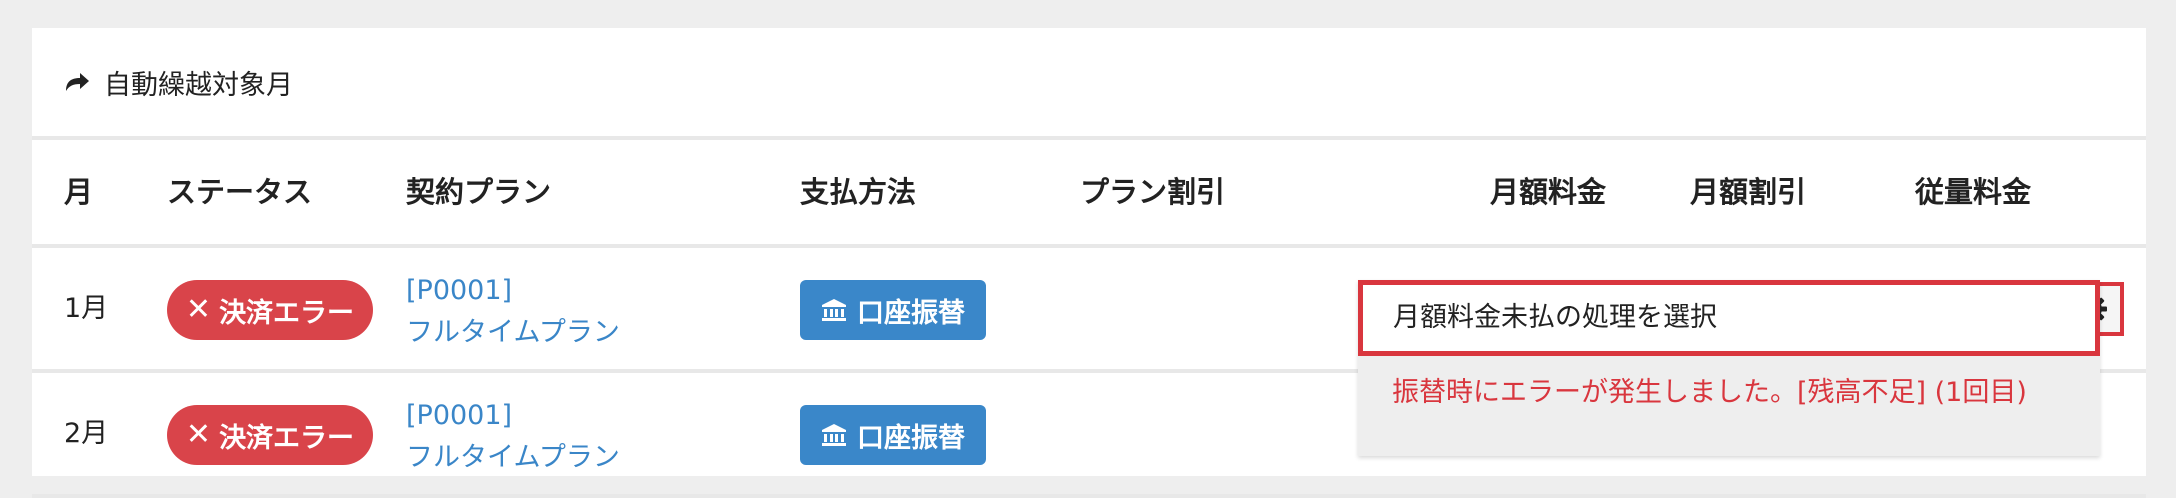 The width and height of the screenshot is (2176, 498). I want to click on error-message: 振替時にエラーが発生しました。[残高不足] (1回目), so click(1709, 392).